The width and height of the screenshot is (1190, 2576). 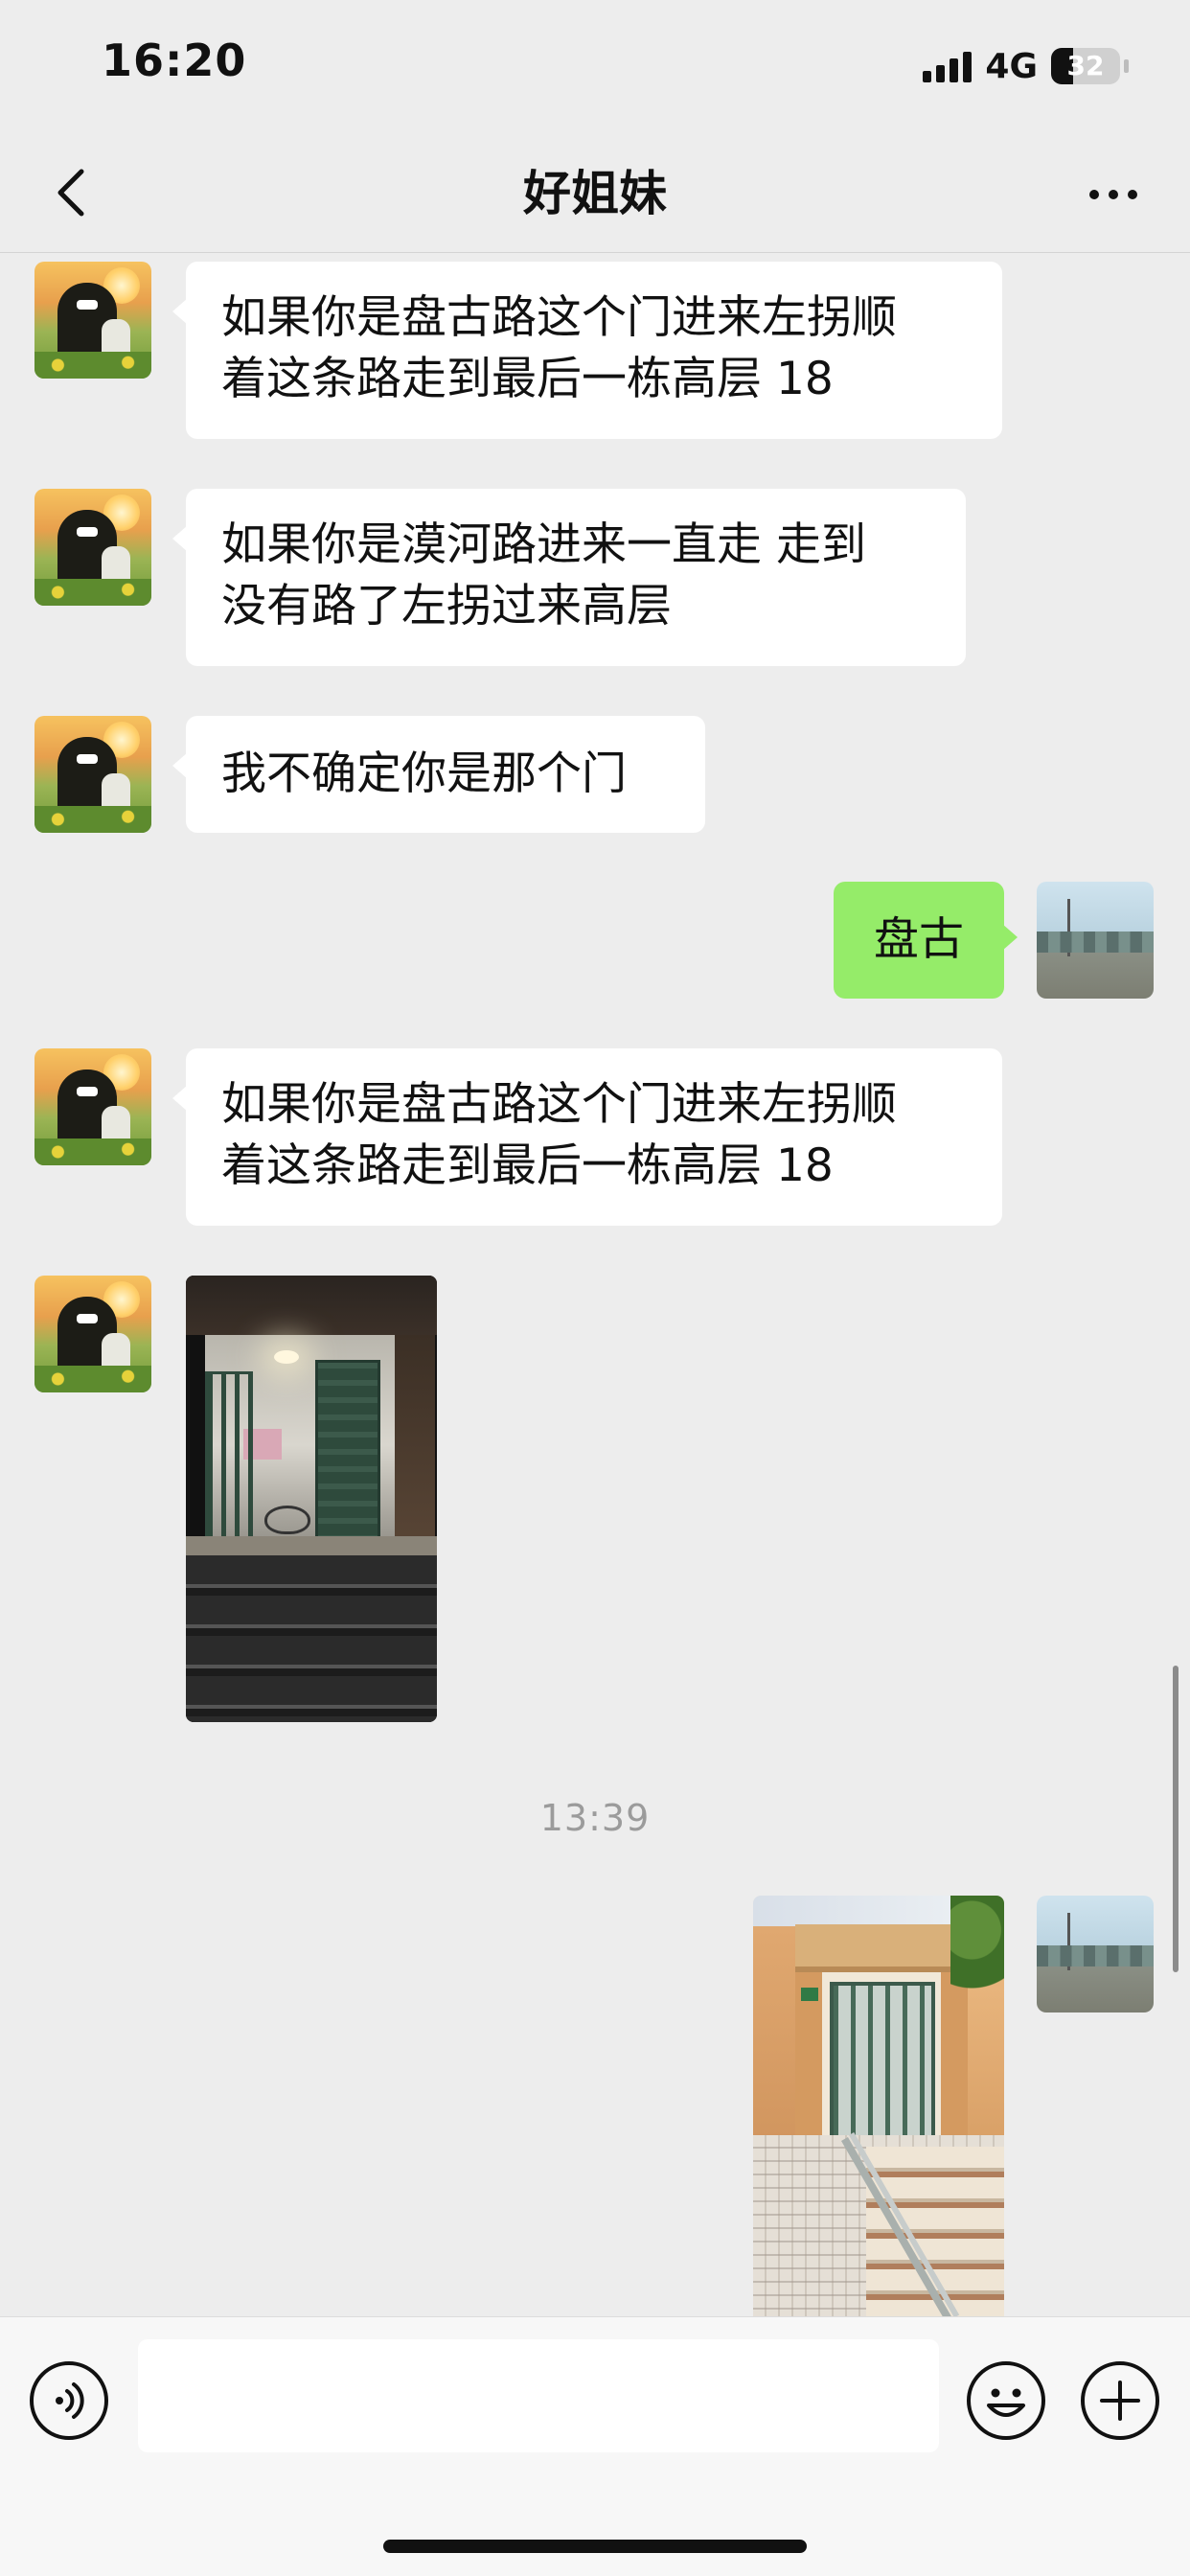 I want to click on nav-bar: 好姐妹, so click(x=595, y=193).